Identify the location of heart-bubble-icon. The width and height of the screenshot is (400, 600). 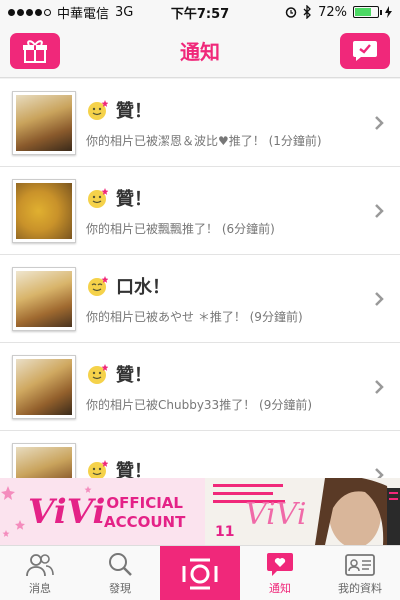
(280, 564).